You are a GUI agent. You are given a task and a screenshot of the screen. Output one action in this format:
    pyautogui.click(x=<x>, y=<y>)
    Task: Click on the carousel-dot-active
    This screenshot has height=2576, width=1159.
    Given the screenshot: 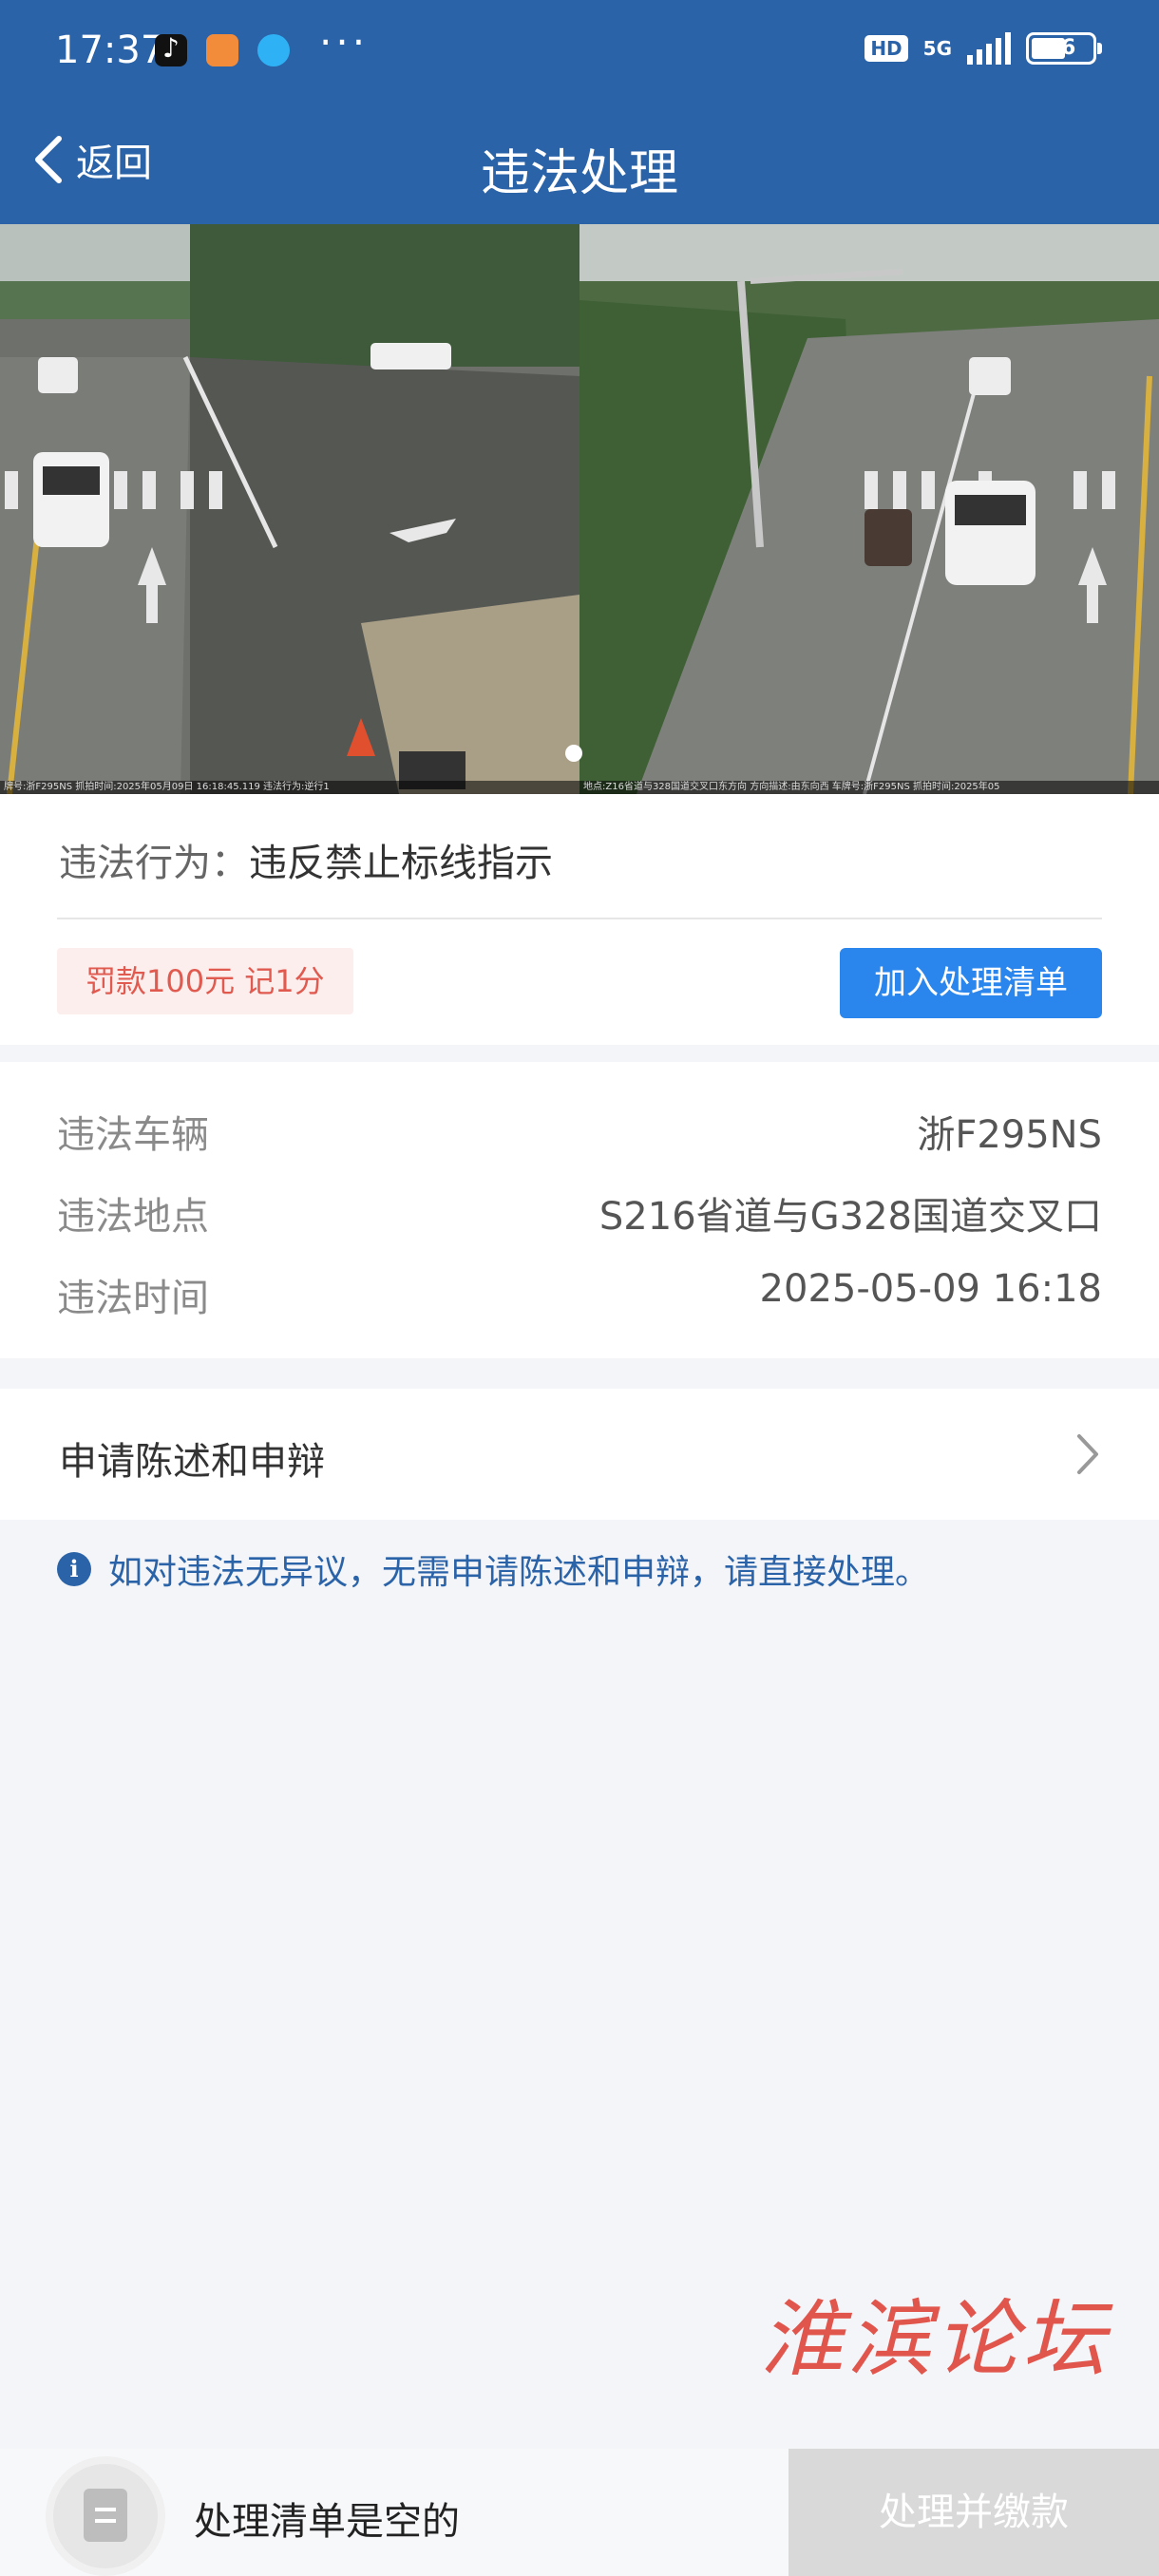 What is the action you would take?
    pyautogui.click(x=573, y=753)
    